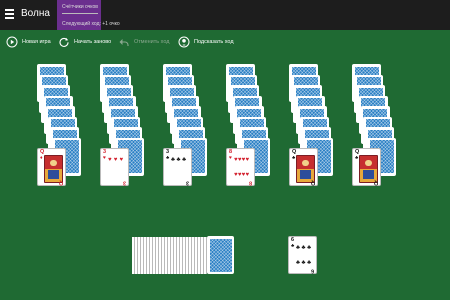  Describe the element at coordinates (123, 42) in the screenshot. I see `undo-icon` at that location.